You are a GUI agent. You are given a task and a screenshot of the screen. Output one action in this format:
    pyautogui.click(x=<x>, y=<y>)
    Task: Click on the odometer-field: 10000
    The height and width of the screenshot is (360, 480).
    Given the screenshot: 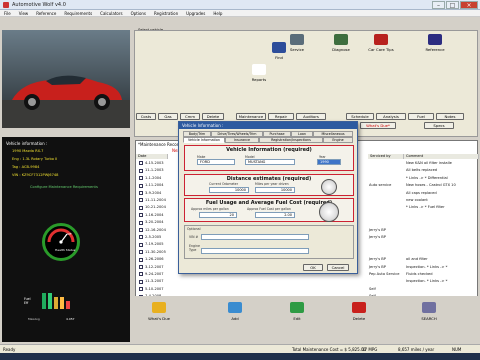 What is the action you would take?
    pyautogui.click(x=229, y=190)
    